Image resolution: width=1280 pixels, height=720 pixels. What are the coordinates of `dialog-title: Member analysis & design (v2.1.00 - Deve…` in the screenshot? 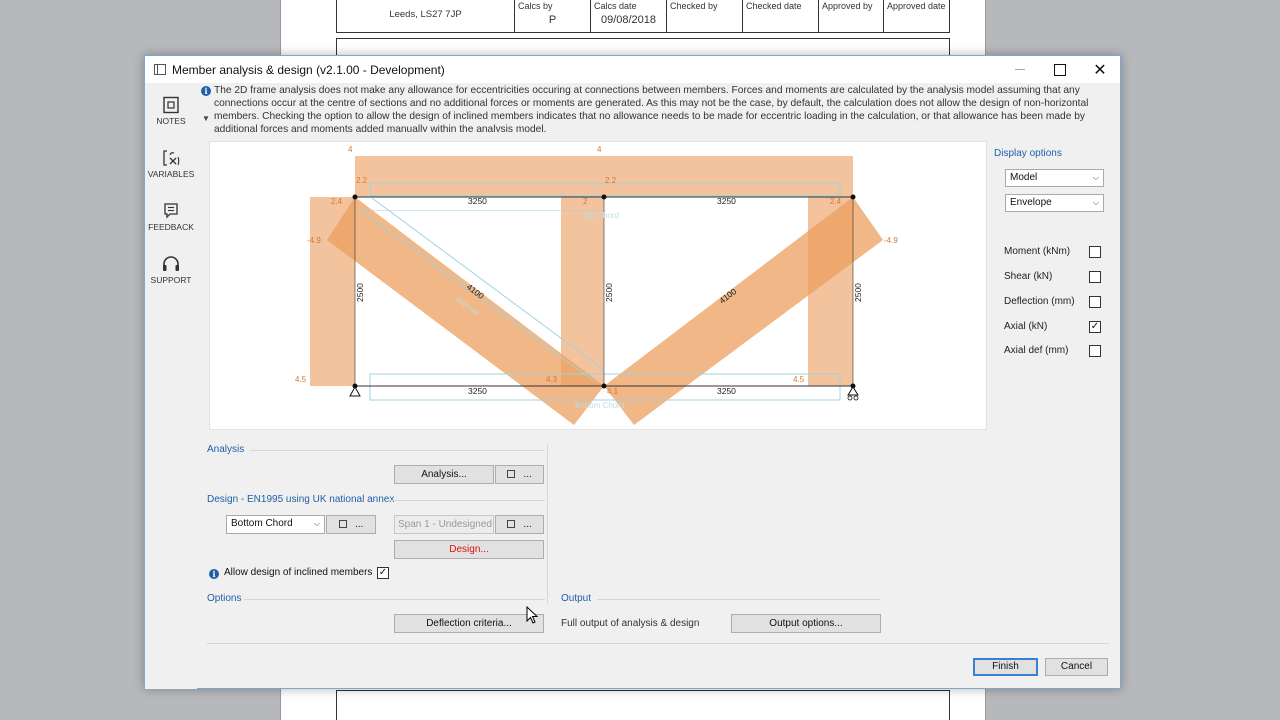 It's located at (308, 69).